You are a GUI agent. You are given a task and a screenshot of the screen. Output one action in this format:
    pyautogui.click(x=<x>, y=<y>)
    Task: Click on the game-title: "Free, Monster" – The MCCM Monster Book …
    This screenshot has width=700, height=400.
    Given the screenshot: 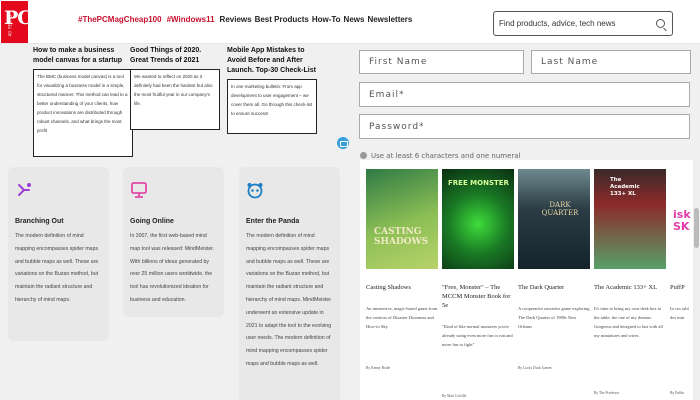 What is the action you would take?
    pyautogui.click(x=478, y=296)
    